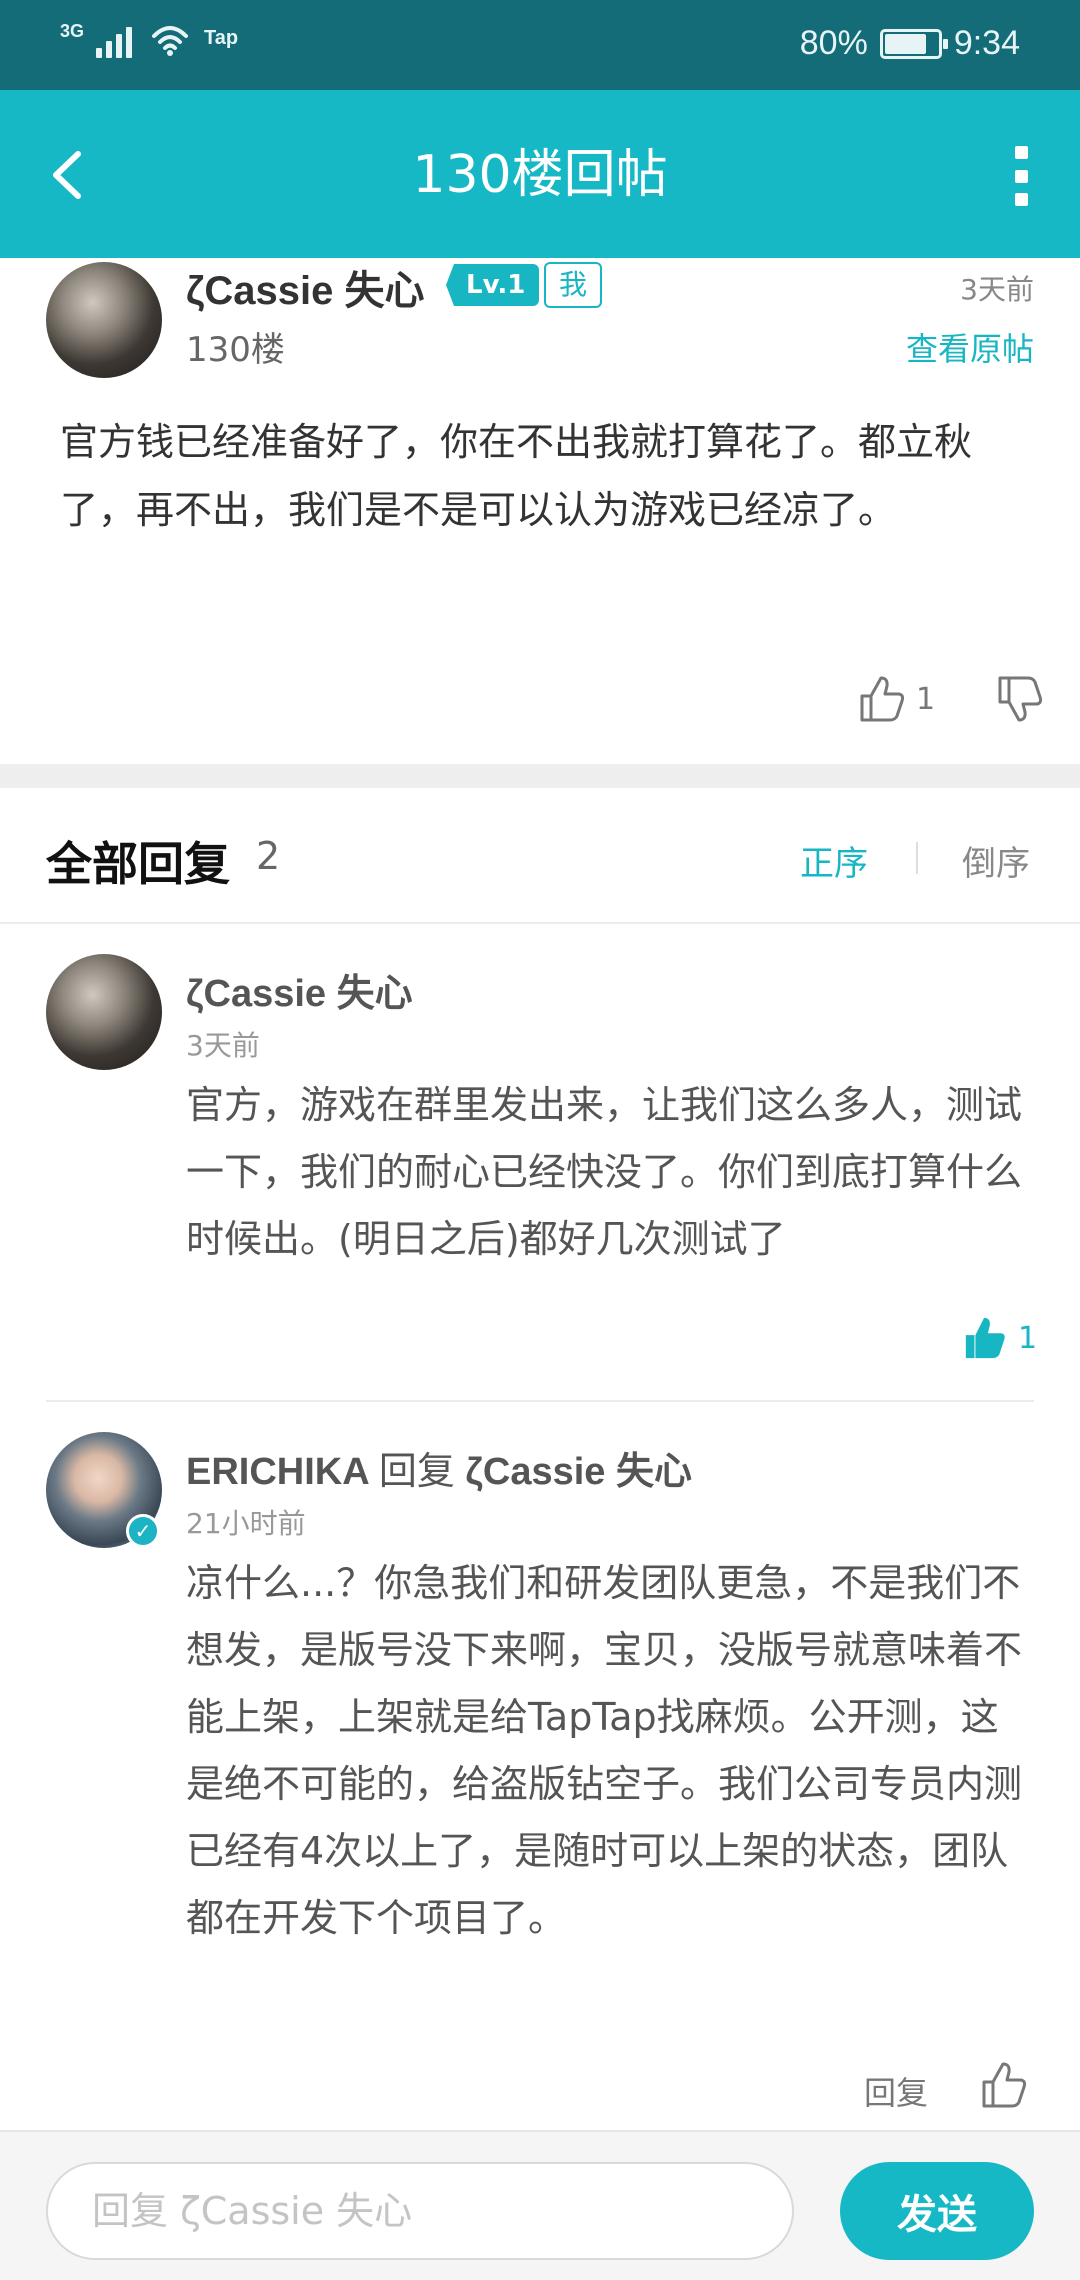 The width and height of the screenshot is (1080, 2280). I want to click on app-bar: 130楼回帖, so click(540, 174).